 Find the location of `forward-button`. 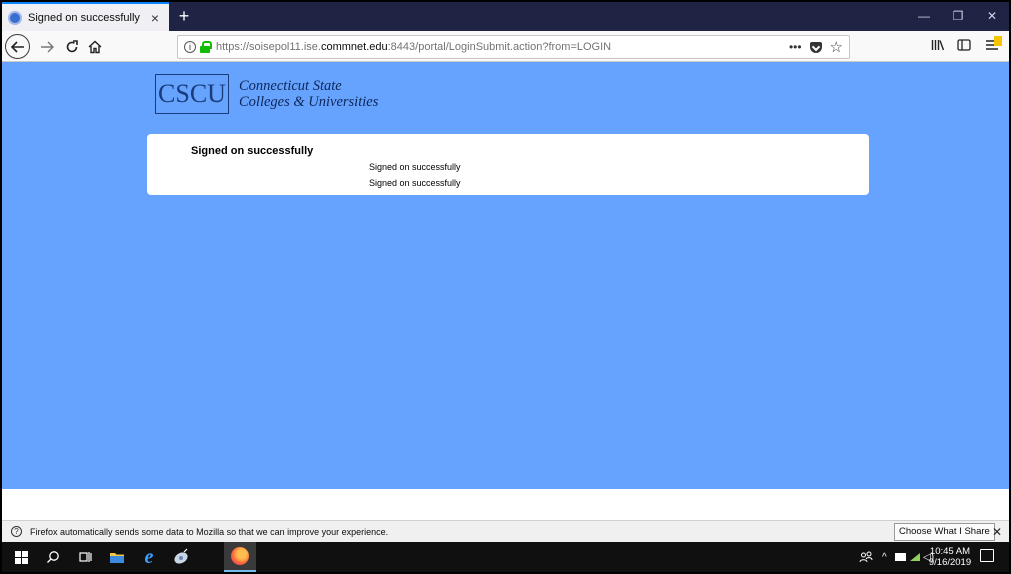

forward-button is located at coordinates (47, 47).